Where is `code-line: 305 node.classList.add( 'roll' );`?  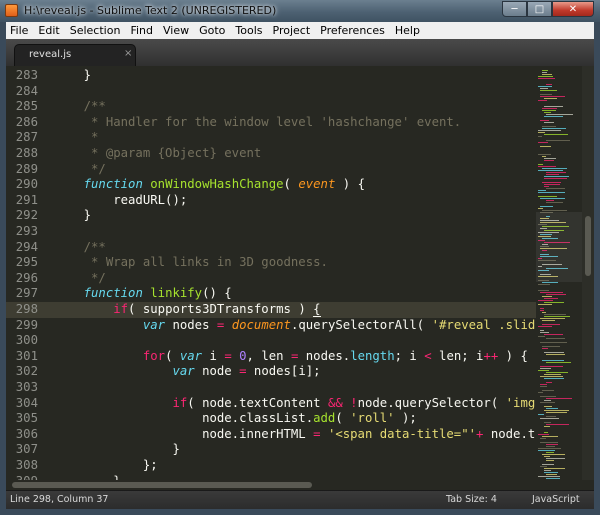
code-line: 305 node.classList.add( 'roll' ); is located at coordinates (271, 419).